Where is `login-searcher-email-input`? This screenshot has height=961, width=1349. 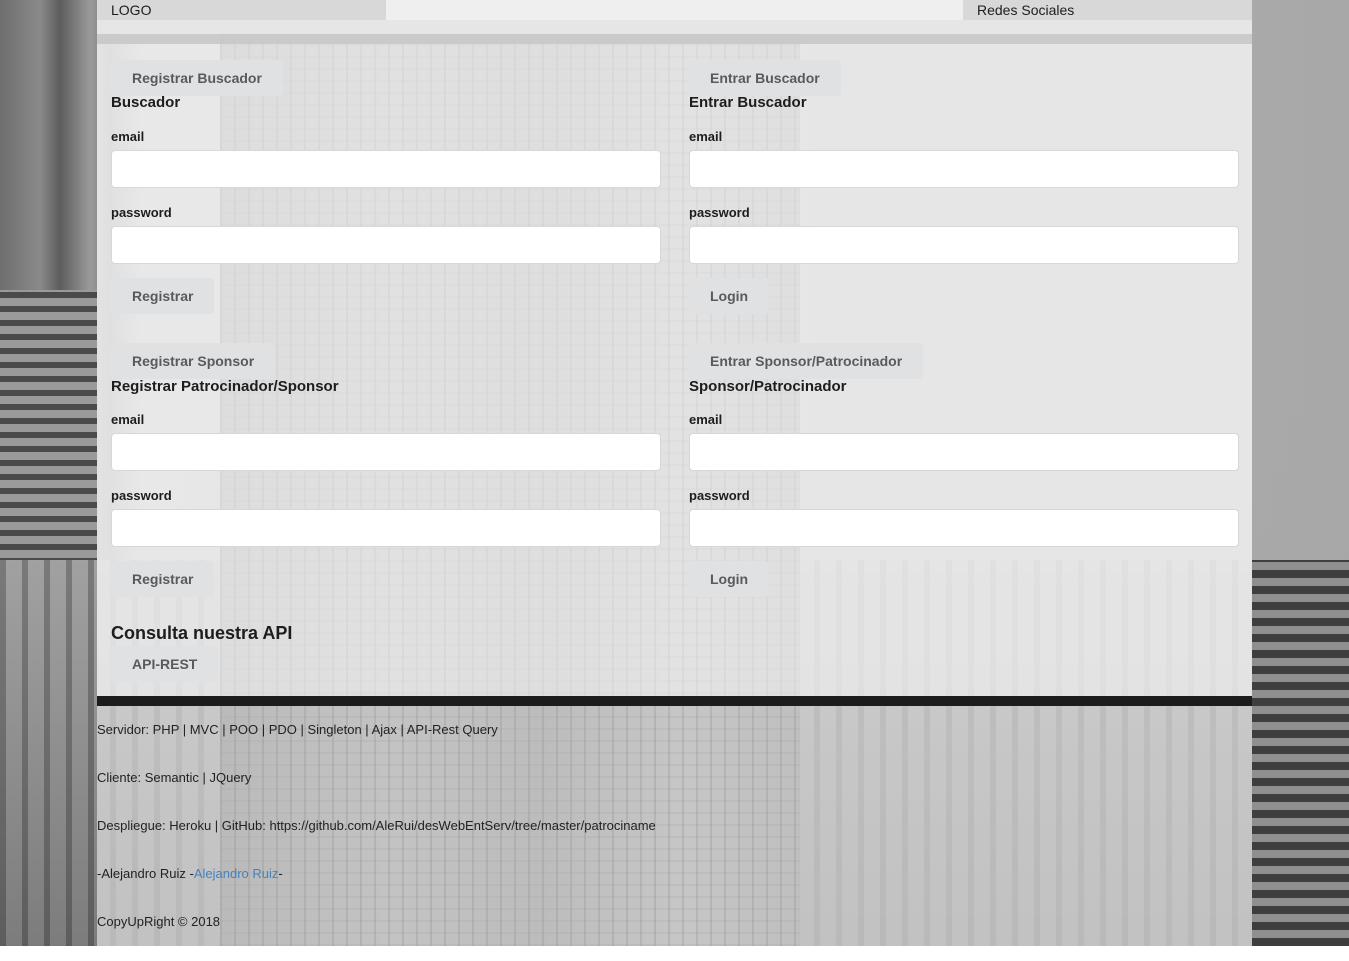
login-searcher-email-input is located at coordinates (964, 169).